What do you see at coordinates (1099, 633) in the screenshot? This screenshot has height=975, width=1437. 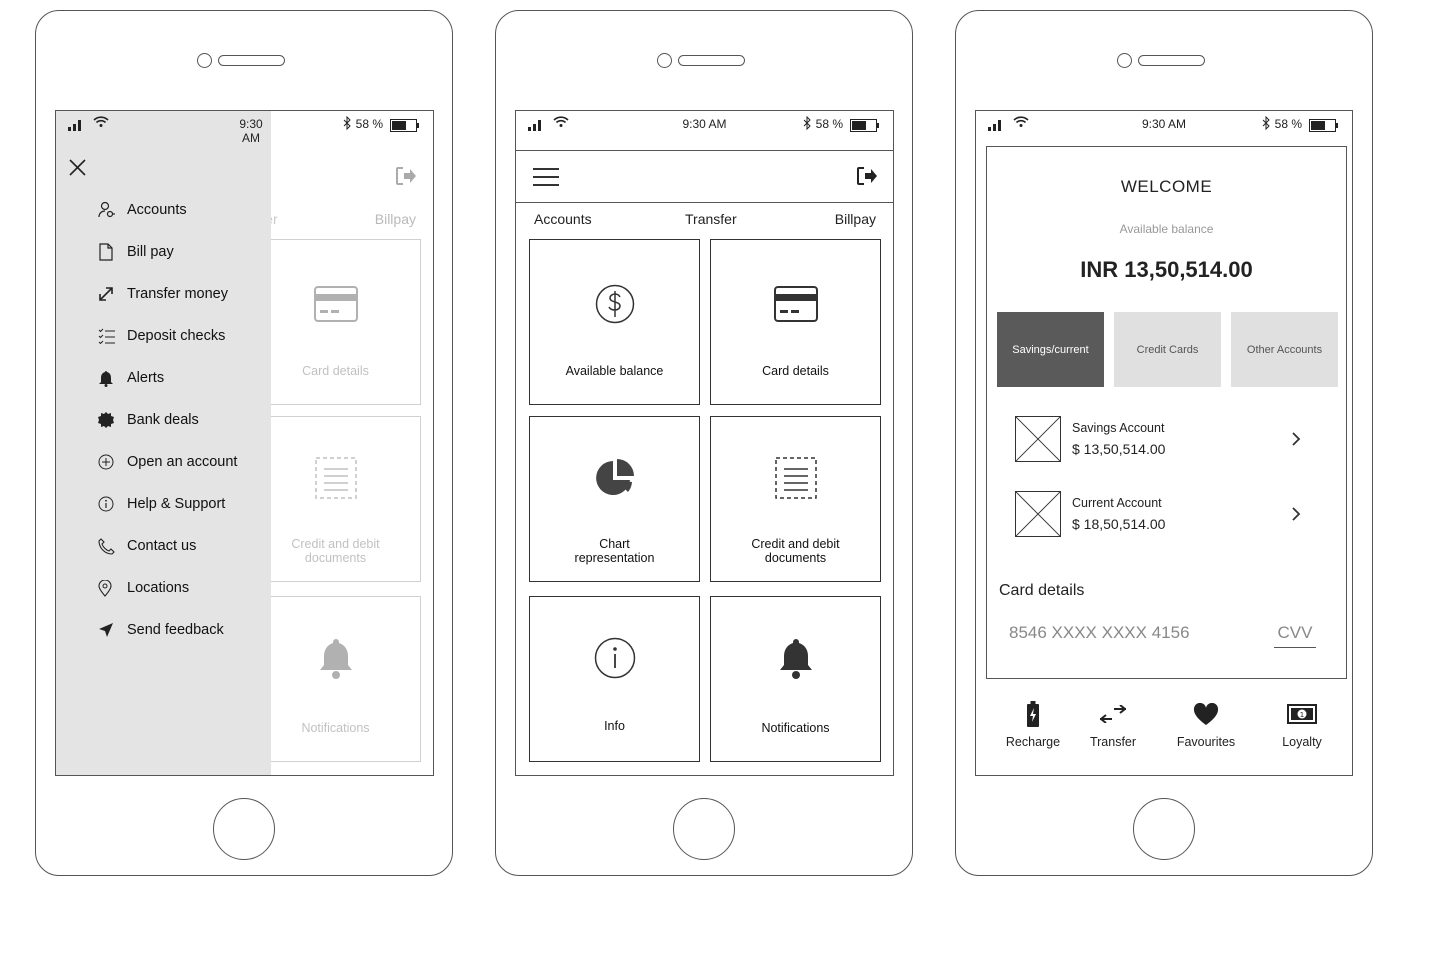 I see `card-number-field: 8546 XXXX XXXX 4156` at bounding box center [1099, 633].